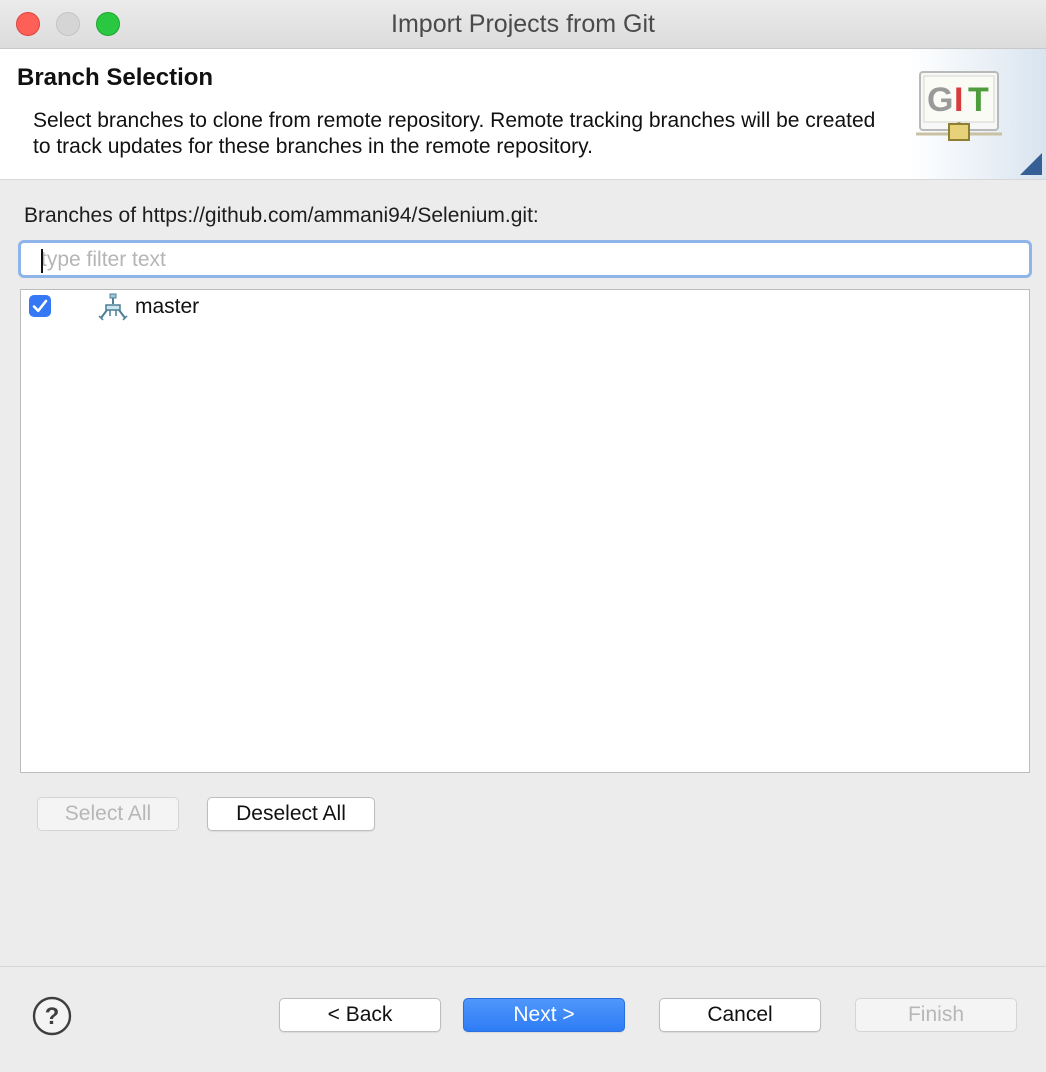 The image size is (1046, 1072). I want to click on select-all-button: Select All, so click(108, 814).